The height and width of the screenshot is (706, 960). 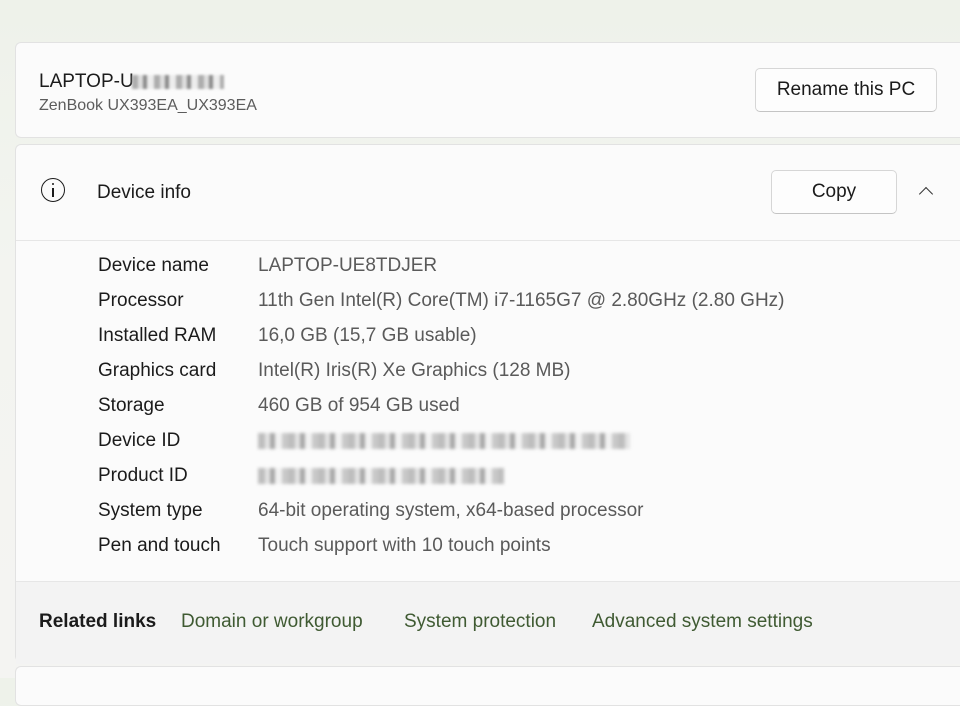 What do you see at coordinates (414, 370) in the screenshot?
I see `spec-value: Intel(R) Iris(R) Xe Graphics (128 MB)` at bounding box center [414, 370].